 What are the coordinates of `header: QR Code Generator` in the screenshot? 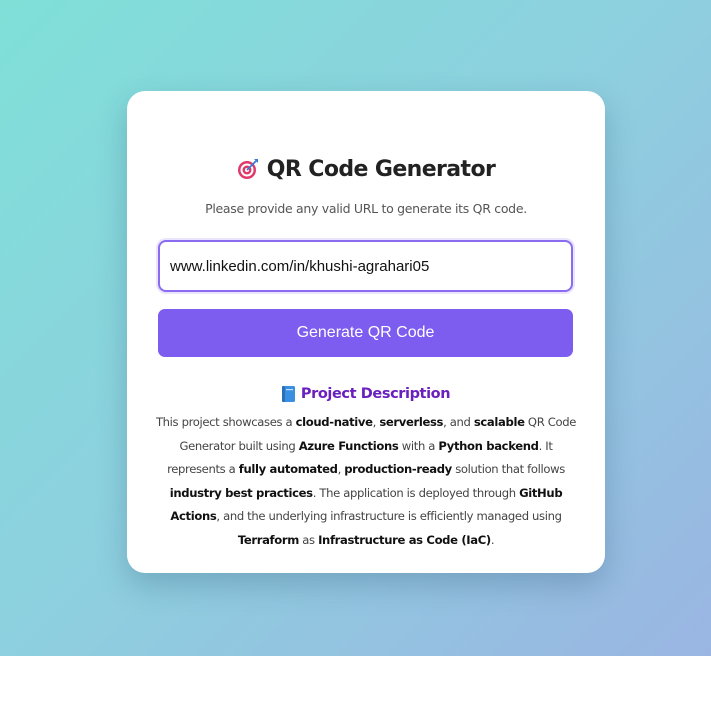 It's located at (366, 169).